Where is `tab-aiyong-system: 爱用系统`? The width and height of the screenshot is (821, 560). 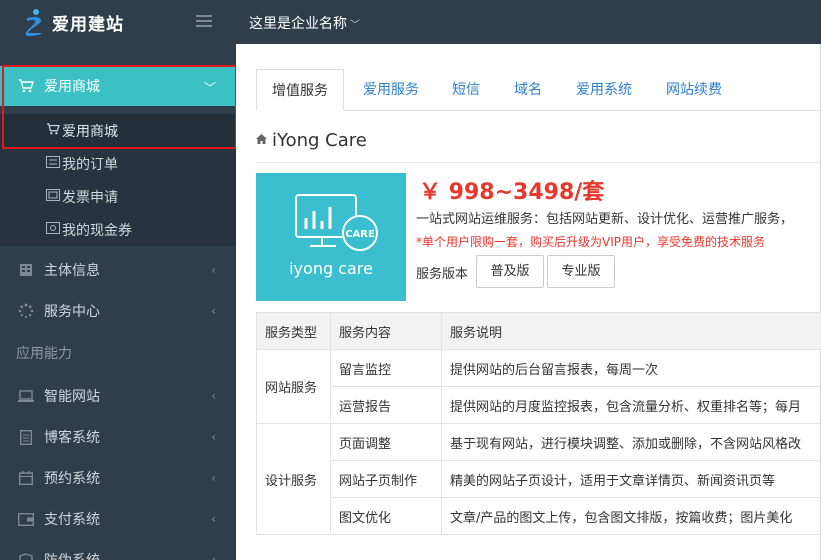 tab-aiyong-system: 爱用系统 is located at coordinates (604, 90).